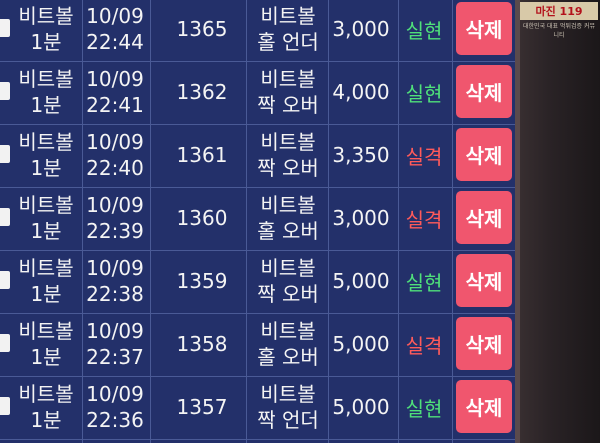  I want to click on device-bezel, so click(557, 221).